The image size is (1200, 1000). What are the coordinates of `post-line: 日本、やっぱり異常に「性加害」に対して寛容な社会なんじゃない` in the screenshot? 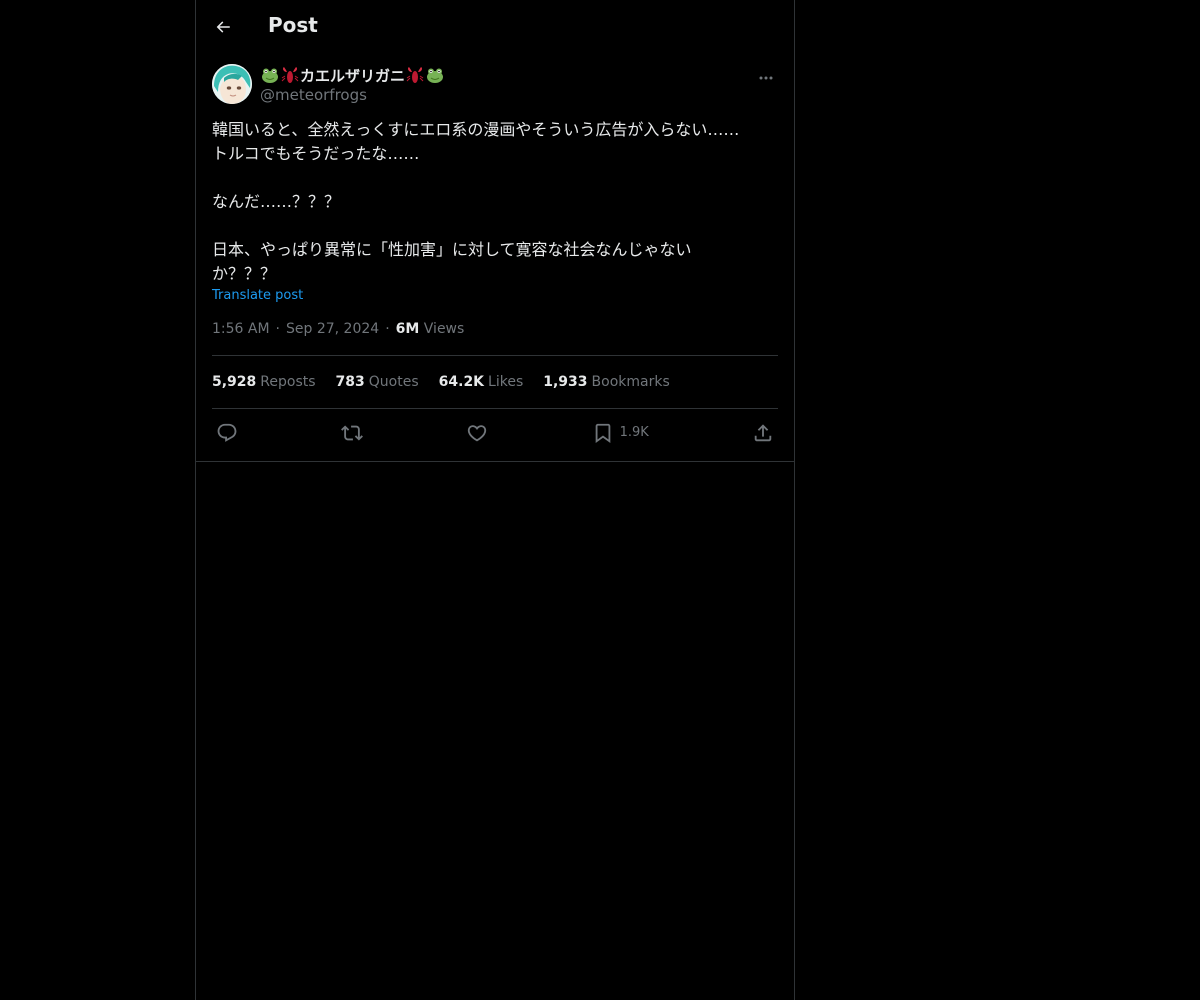 It's located at (452, 249).